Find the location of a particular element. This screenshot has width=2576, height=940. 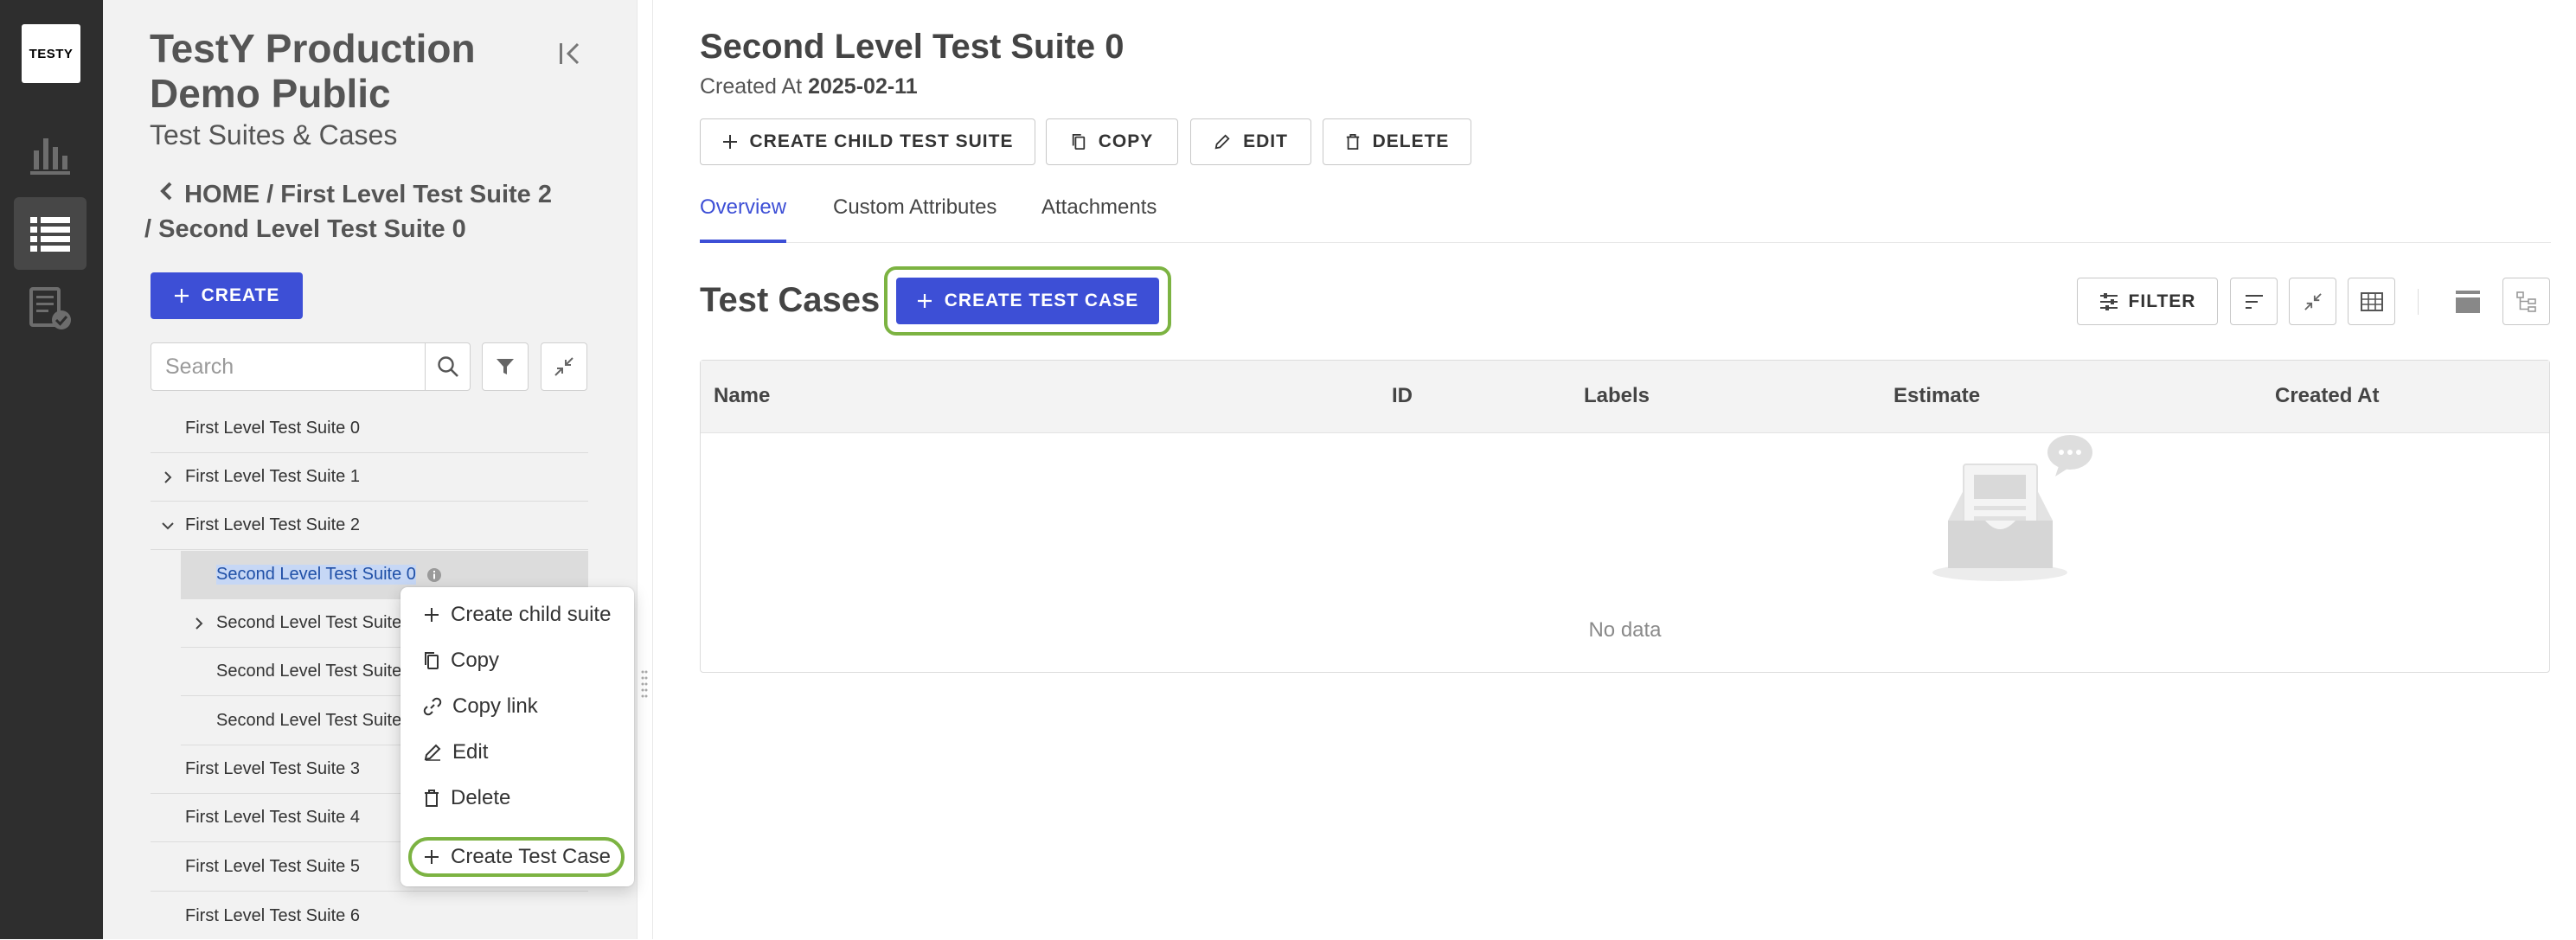

menu-item-label: Create Test Case is located at coordinates (531, 857).